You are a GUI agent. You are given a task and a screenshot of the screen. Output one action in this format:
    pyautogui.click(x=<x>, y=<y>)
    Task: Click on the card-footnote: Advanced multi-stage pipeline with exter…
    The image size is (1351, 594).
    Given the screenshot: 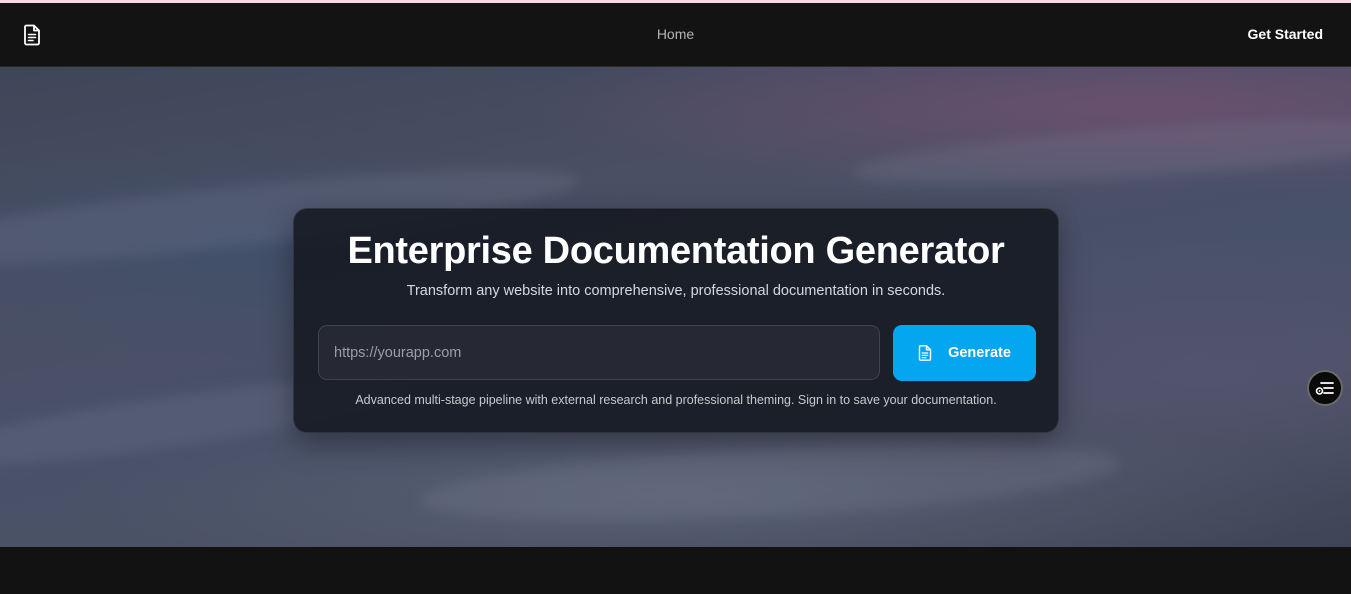 What is the action you would take?
    pyautogui.click(x=676, y=400)
    